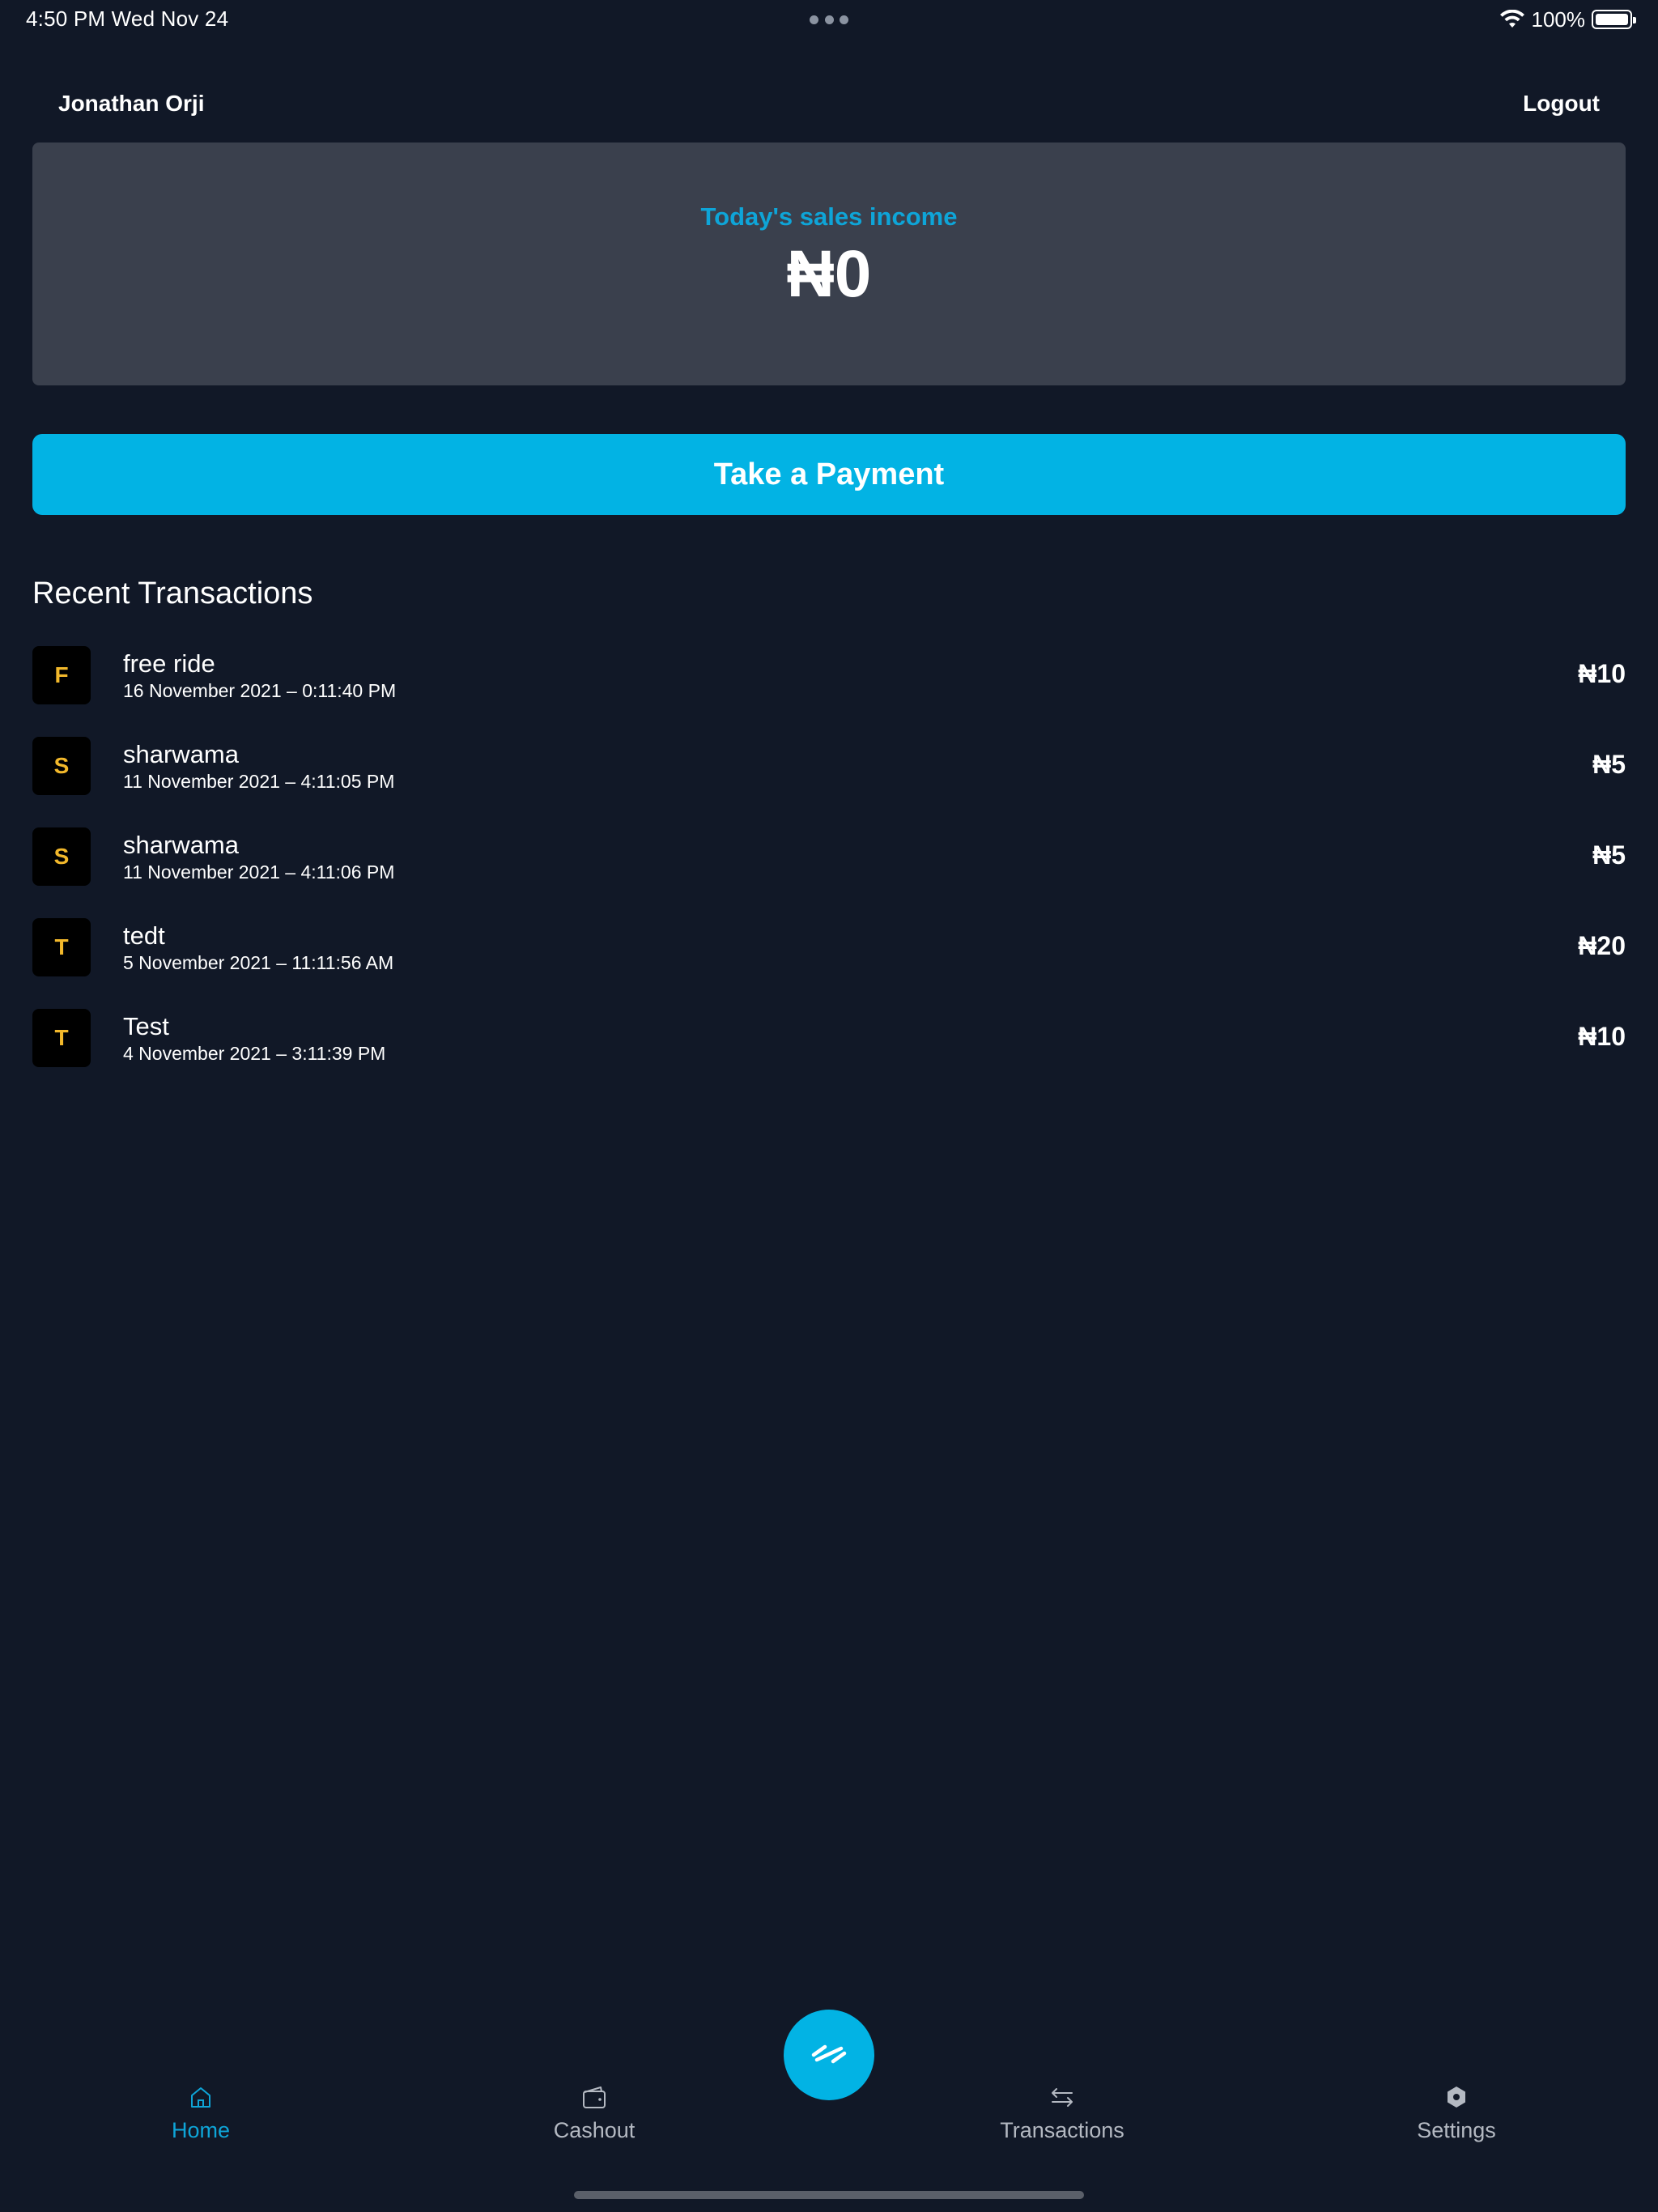 This screenshot has width=1658, height=2212. I want to click on nav-label-settings: Settings, so click(1456, 2130).